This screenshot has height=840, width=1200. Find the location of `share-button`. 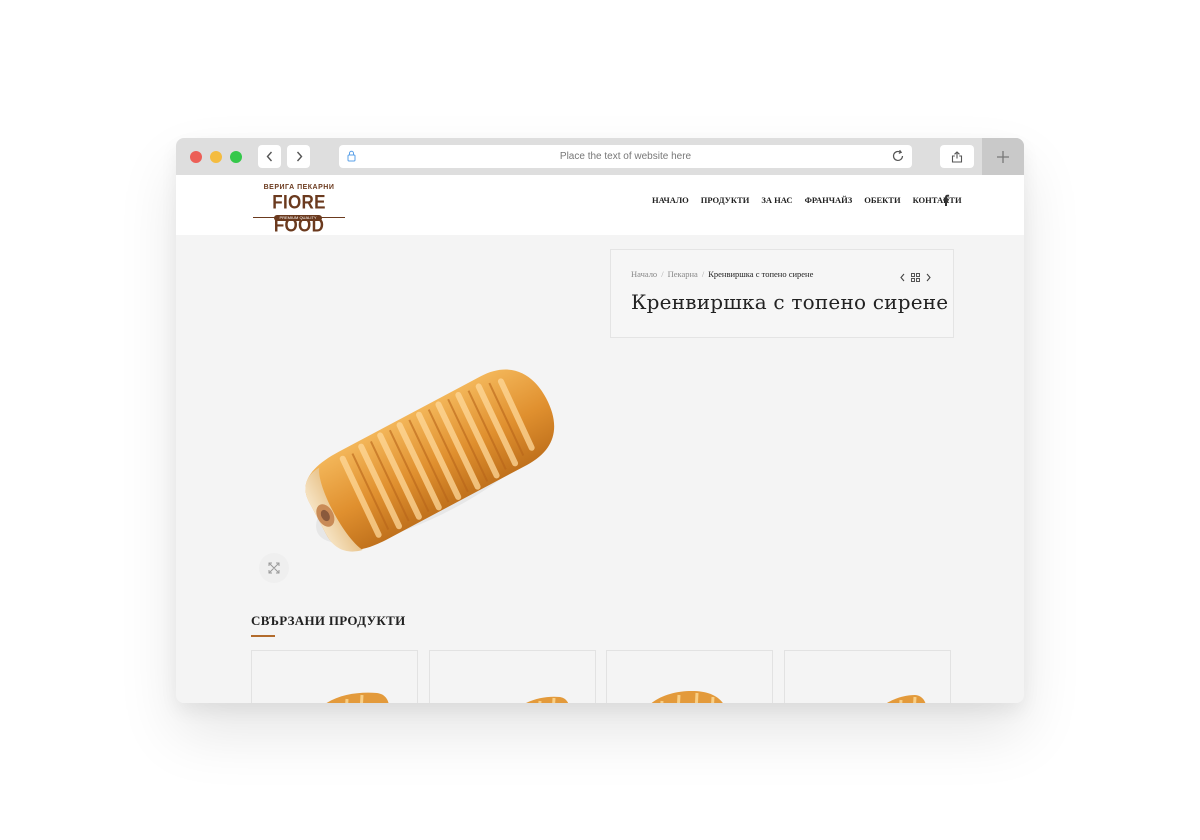

share-button is located at coordinates (957, 156).